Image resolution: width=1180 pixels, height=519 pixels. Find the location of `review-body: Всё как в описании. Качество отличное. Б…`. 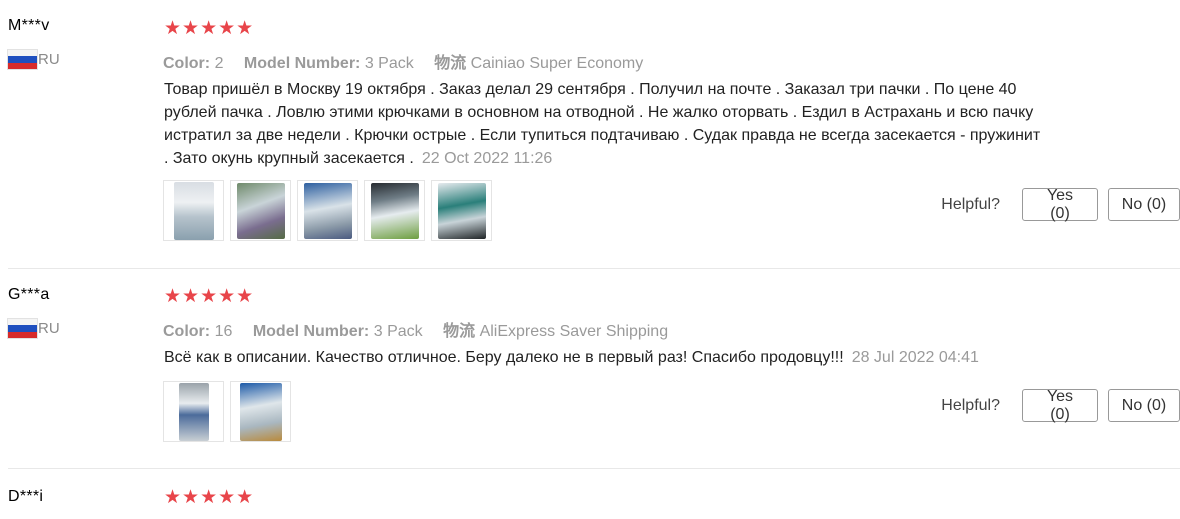

review-body: Всё как в описании. Качество отличное. Б… is located at coordinates (504, 357).